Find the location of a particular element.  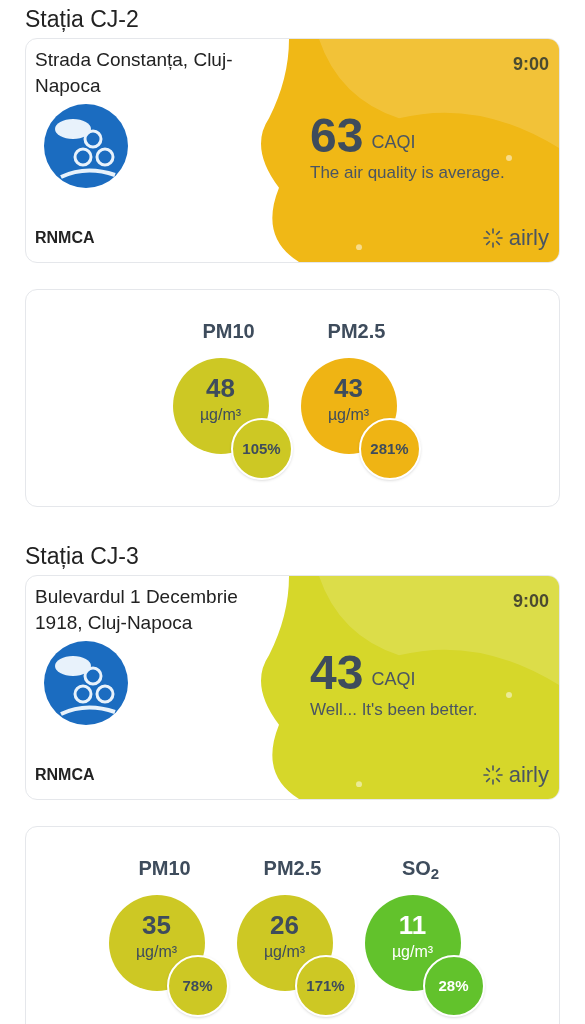

station-address: Strada Constanța, Cluj-Napoca is located at coordinates (134, 73).